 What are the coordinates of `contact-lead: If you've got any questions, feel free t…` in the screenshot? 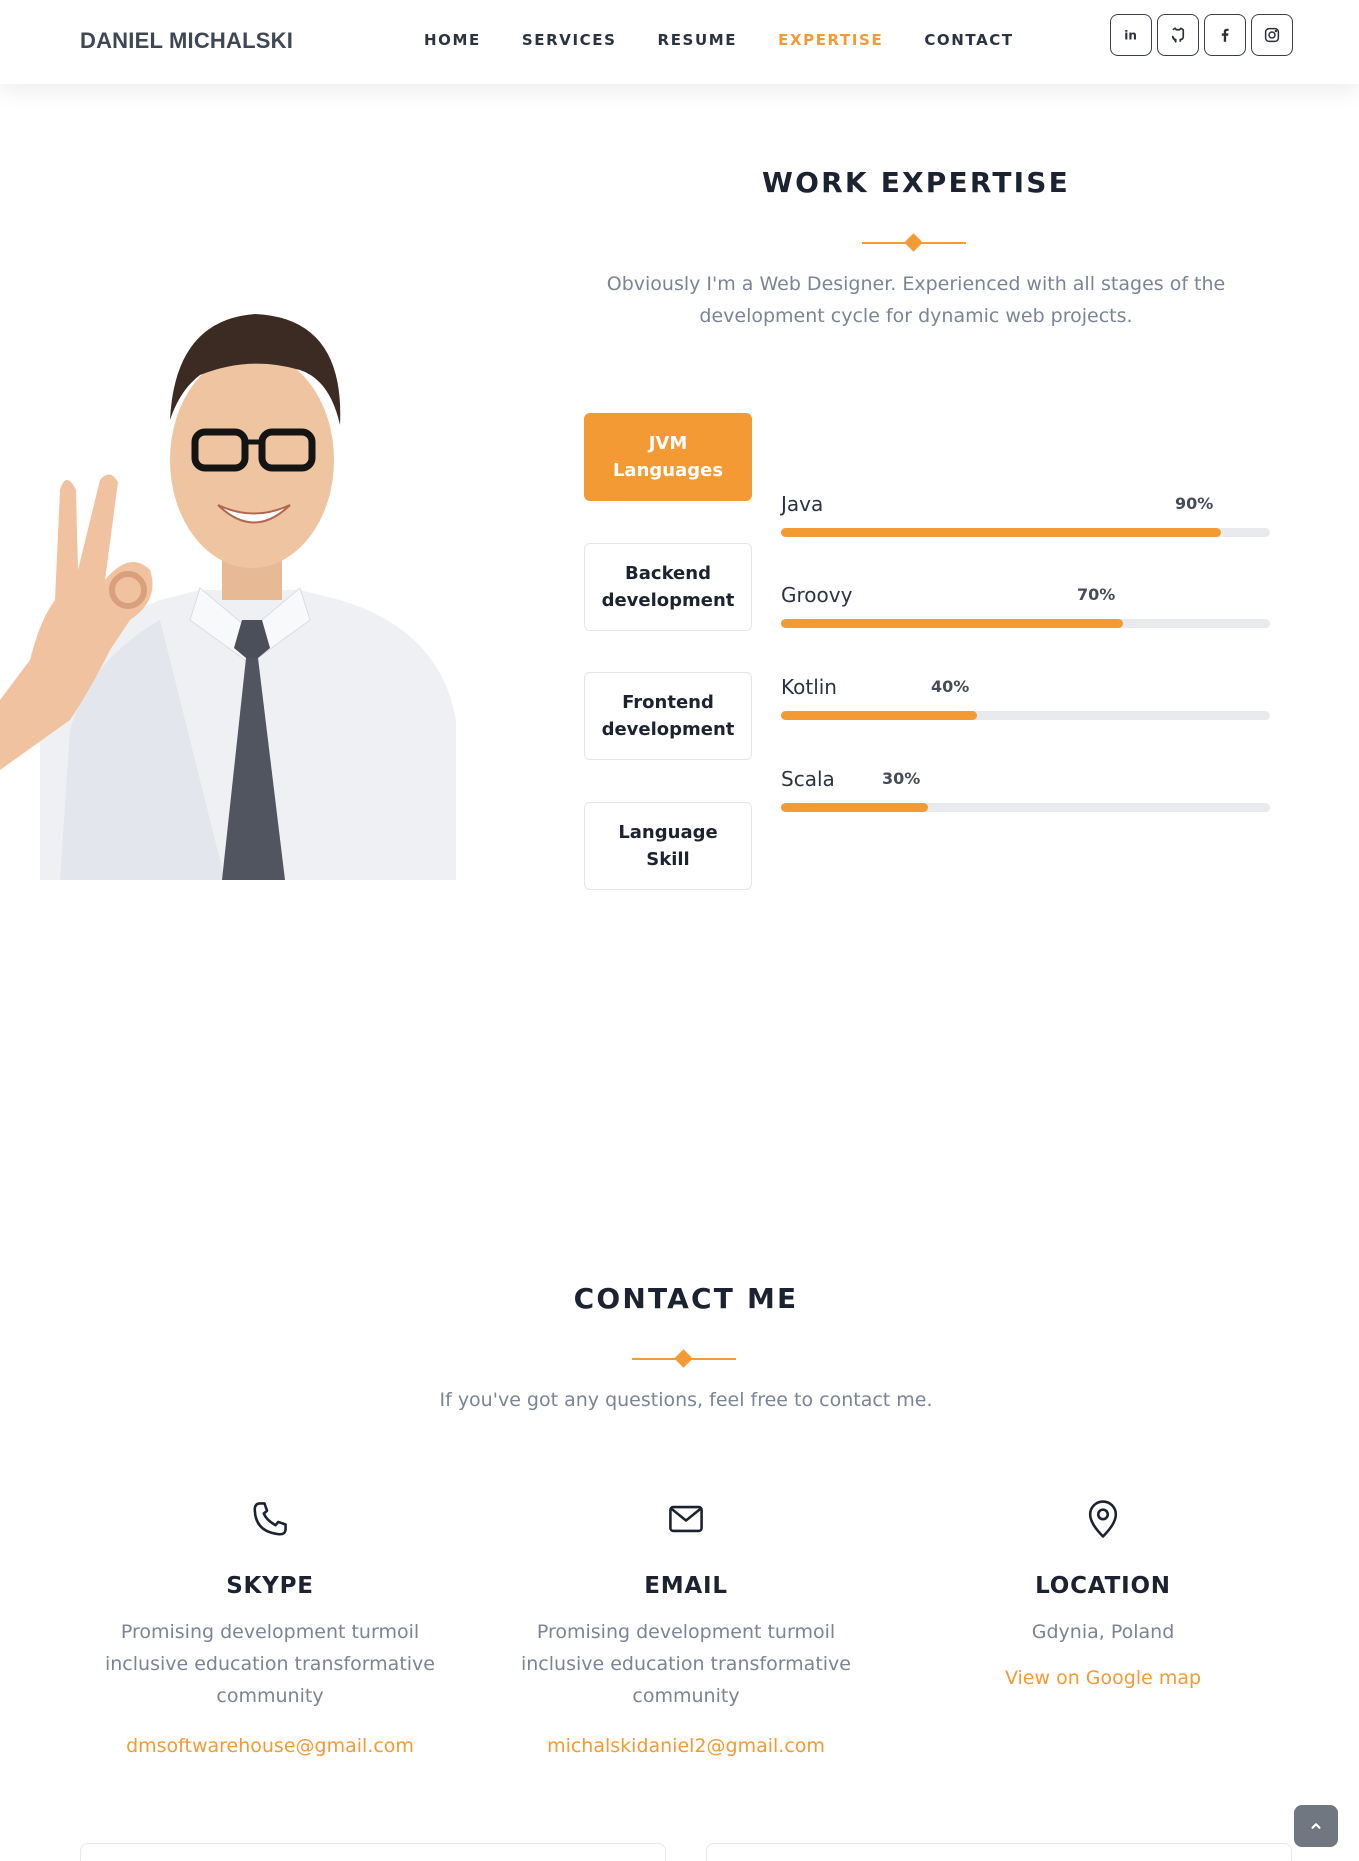 It's located at (686, 1400).